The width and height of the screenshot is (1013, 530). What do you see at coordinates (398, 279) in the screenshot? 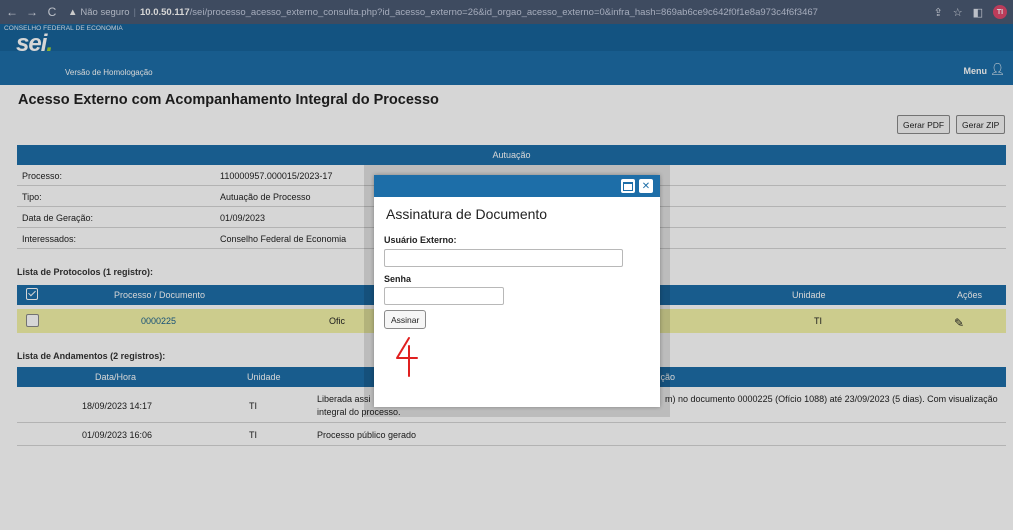
I see `password-field-label: Senha` at bounding box center [398, 279].